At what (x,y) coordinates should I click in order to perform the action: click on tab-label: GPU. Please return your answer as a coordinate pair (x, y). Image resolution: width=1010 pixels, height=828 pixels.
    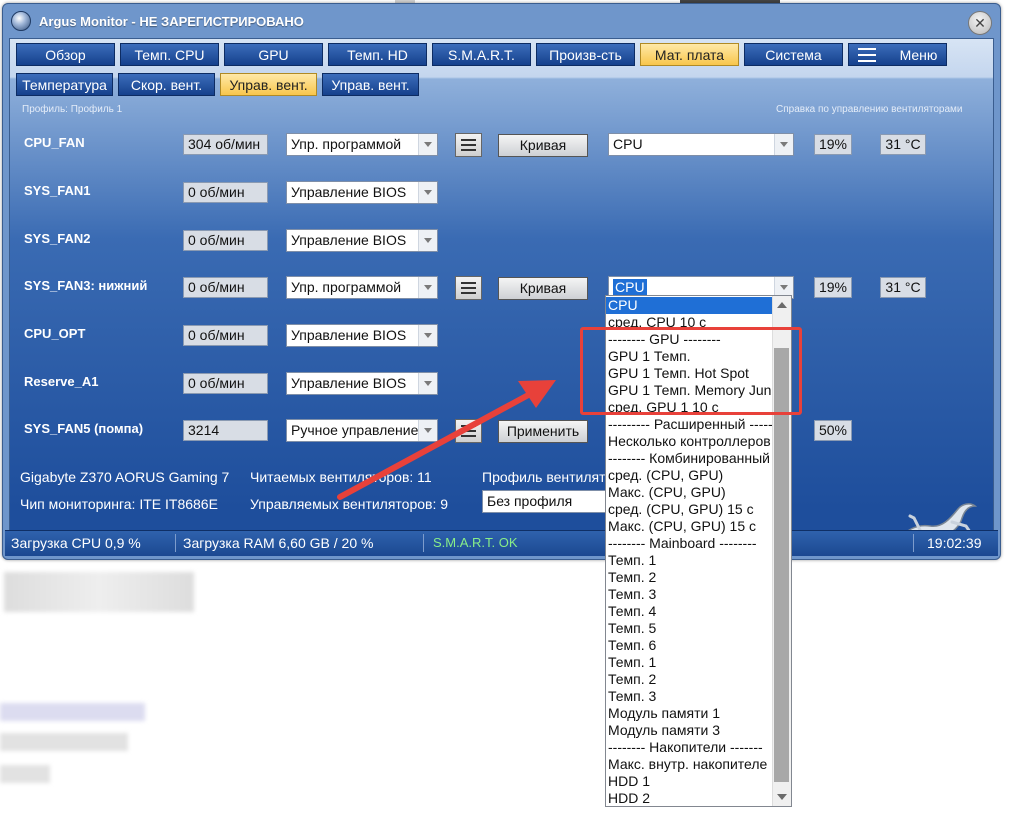
    Looking at the image, I should click on (273, 54).